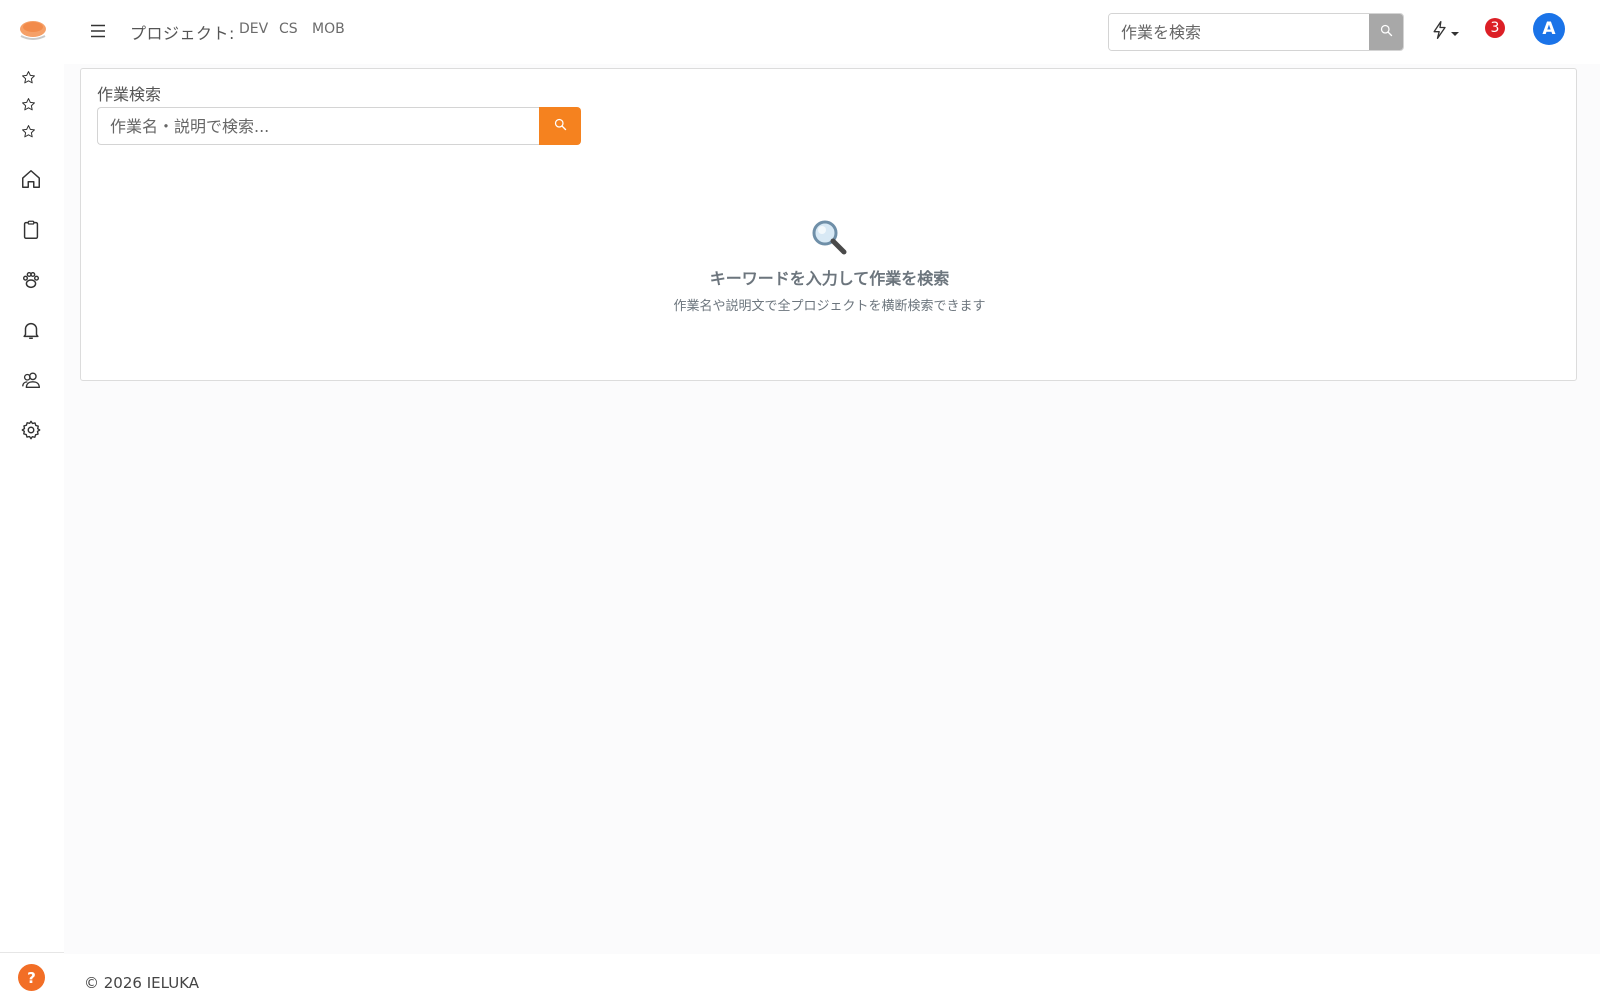  I want to click on gear-icon, so click(31, 430).